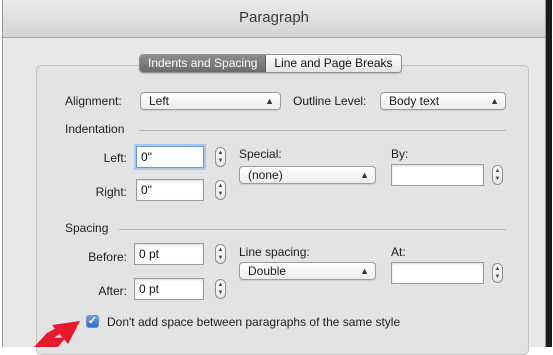  I want to click on outline-level-popup: Body text ▲, so click(443, 101).